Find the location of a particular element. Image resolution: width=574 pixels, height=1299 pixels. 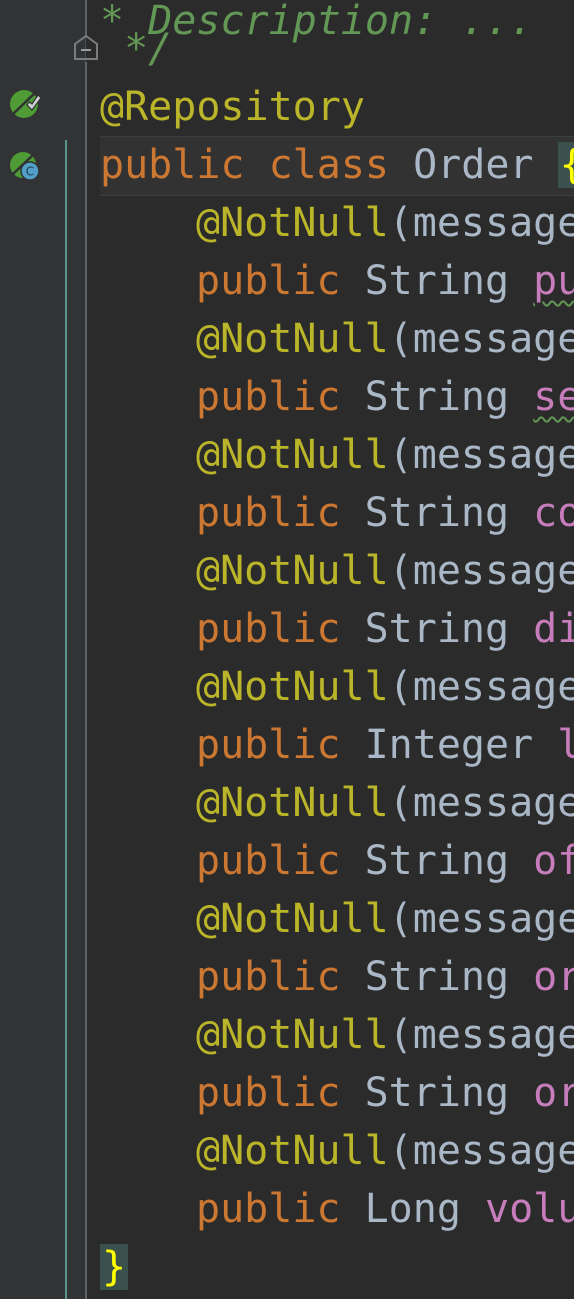

line-class-declaration: public class Order { is located at coordinates (330, 165).